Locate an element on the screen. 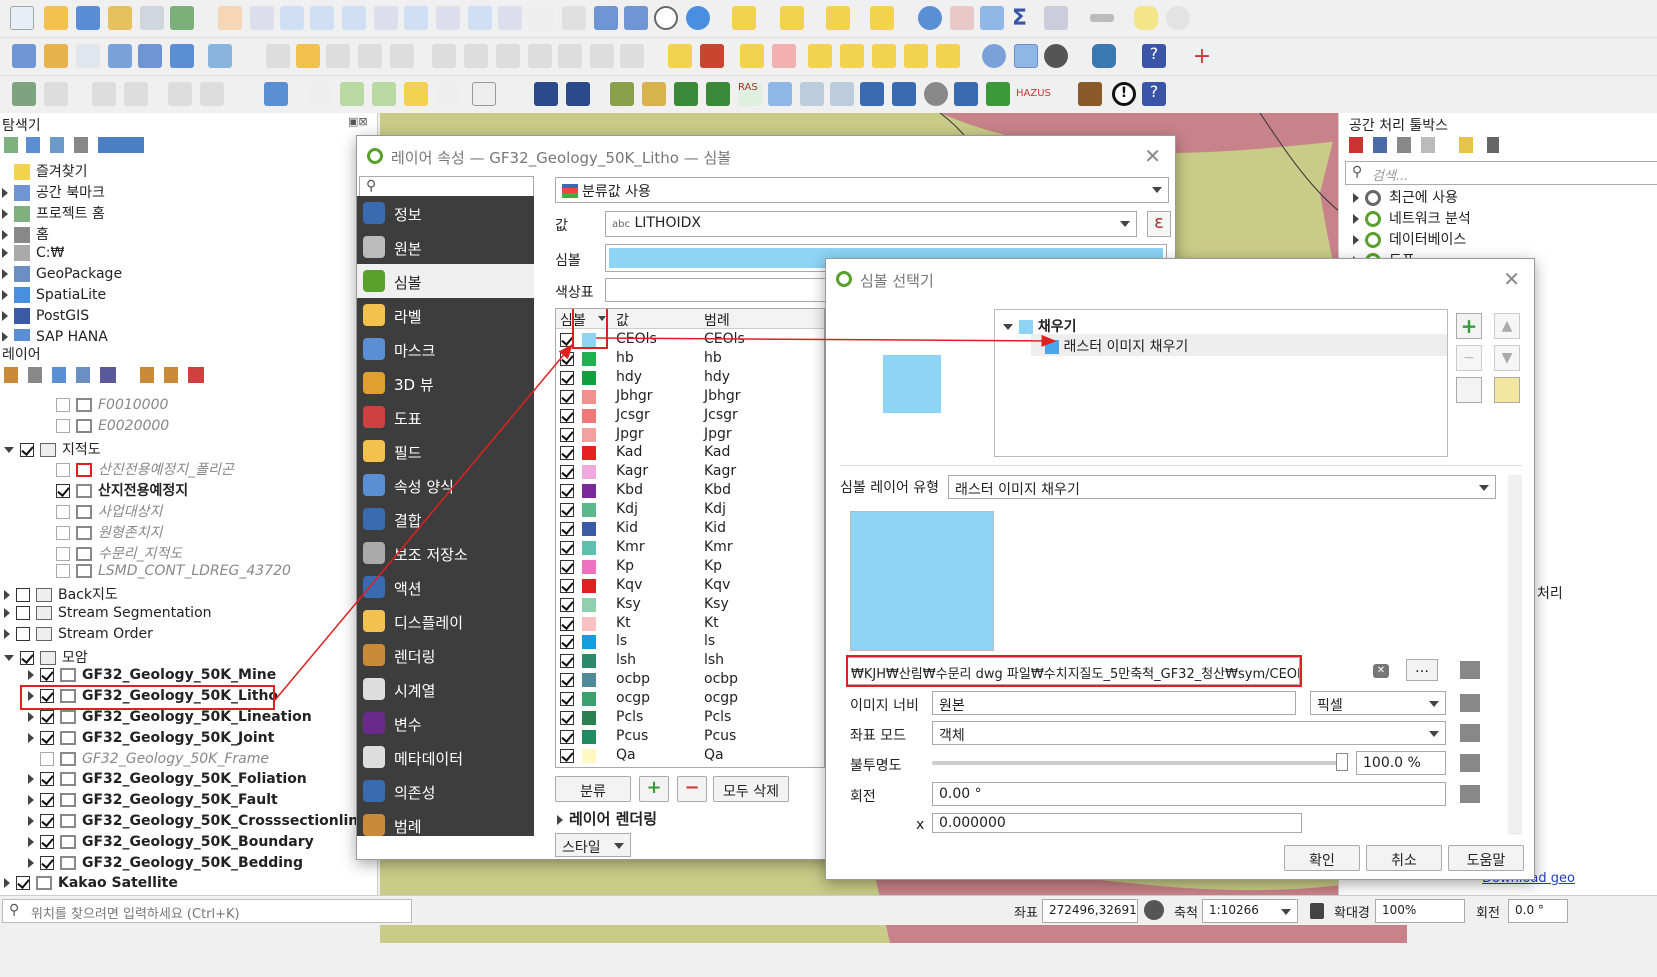 The height and width of the screenshot is (977, 1657). duplicate-layer-icon is located at coordinates (1469, 390).